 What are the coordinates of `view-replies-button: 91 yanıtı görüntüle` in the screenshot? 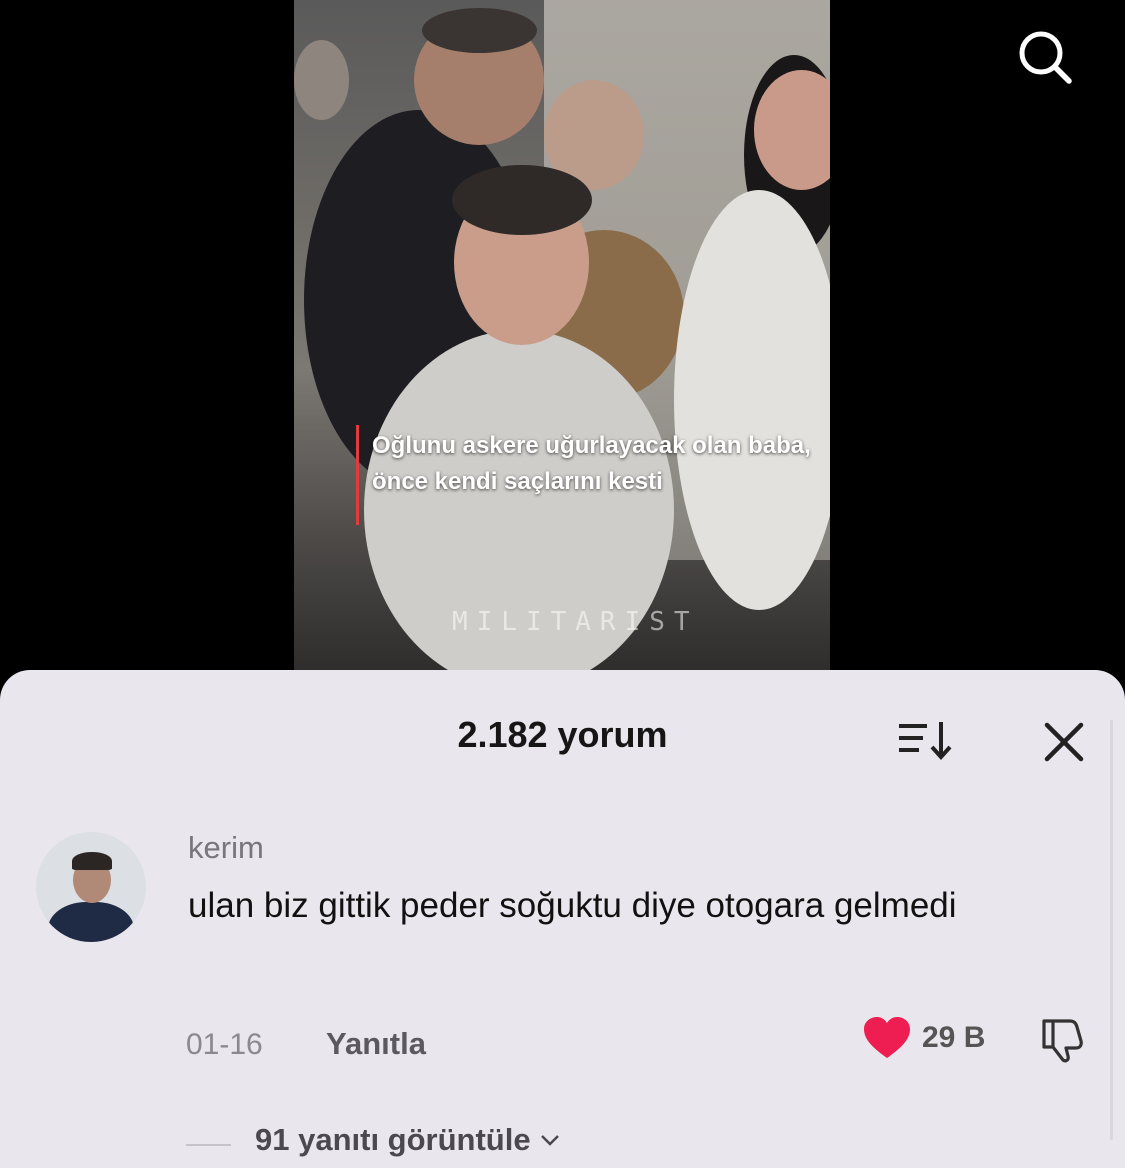 It's located at (408, 1140).